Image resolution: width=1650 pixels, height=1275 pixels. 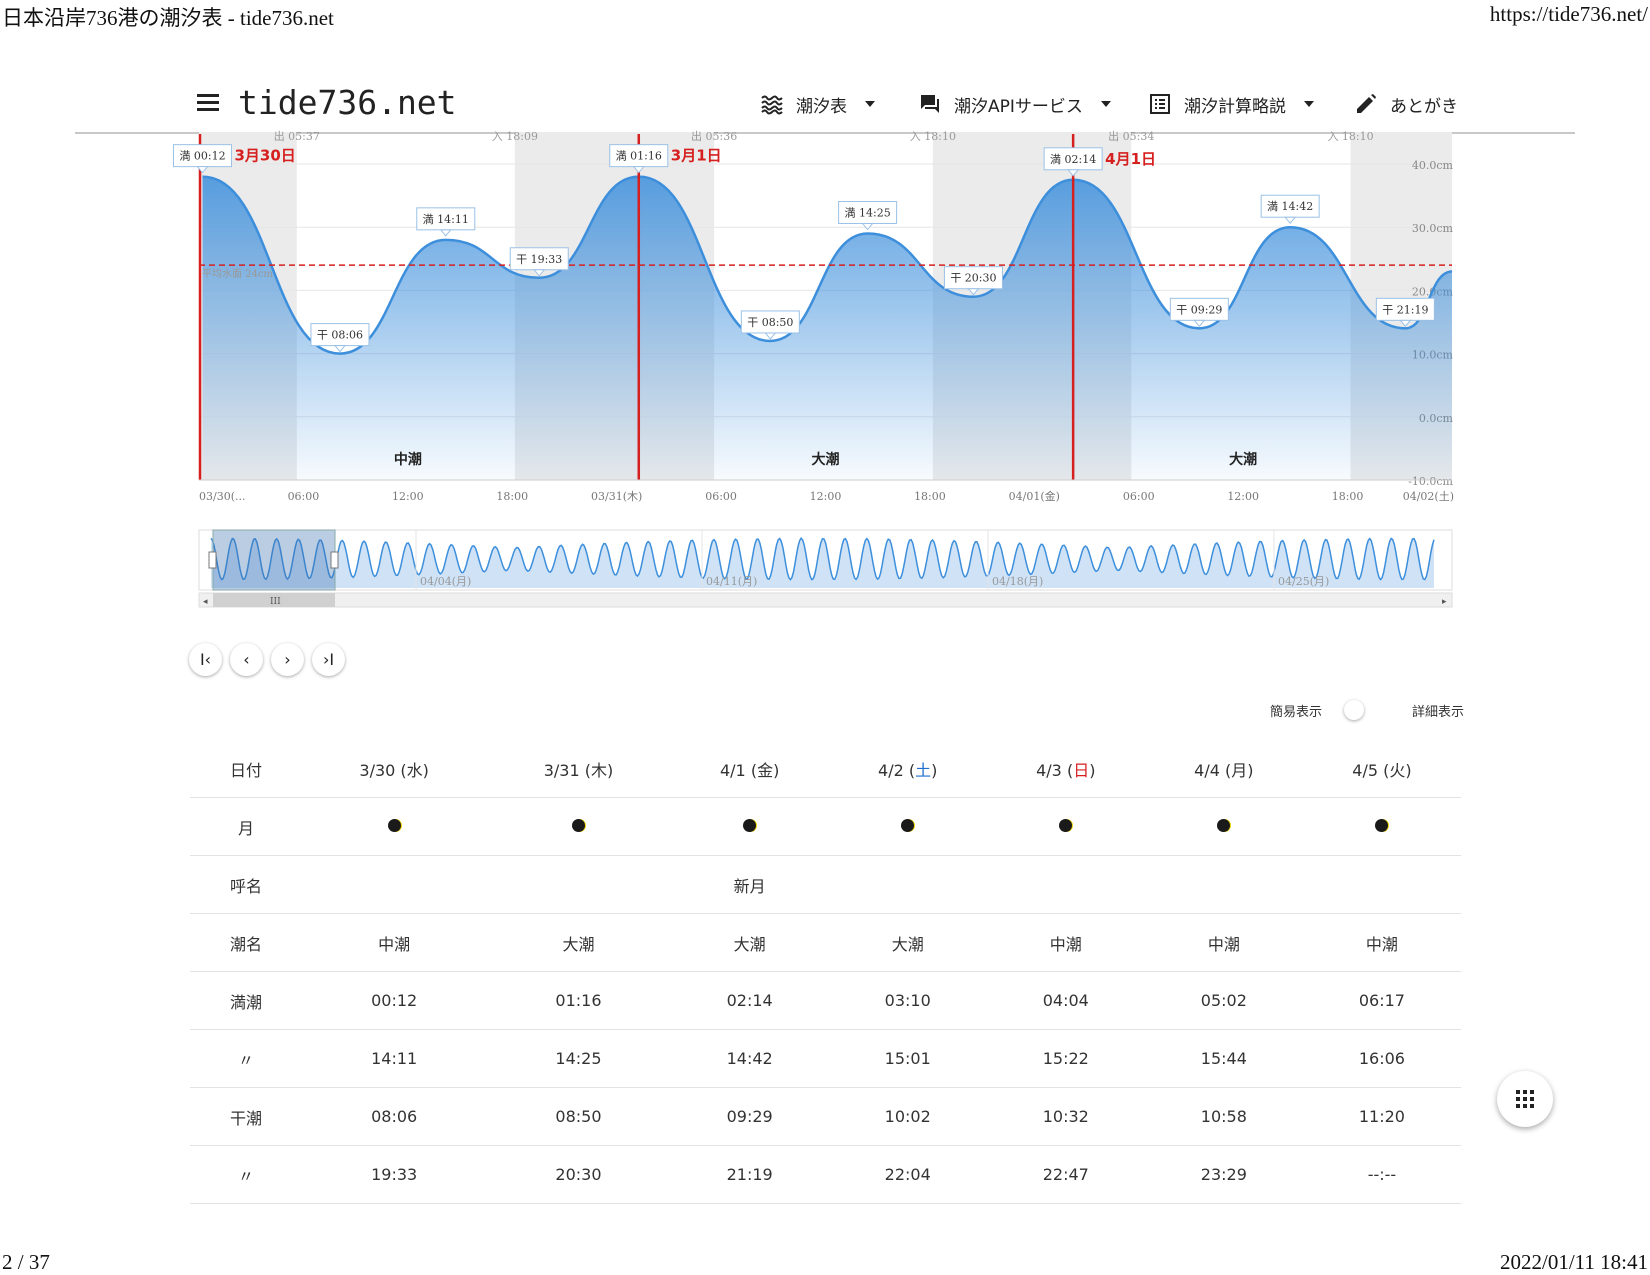 I want to click on table-cell: 4/2 (土), so click(x=907, y=769).